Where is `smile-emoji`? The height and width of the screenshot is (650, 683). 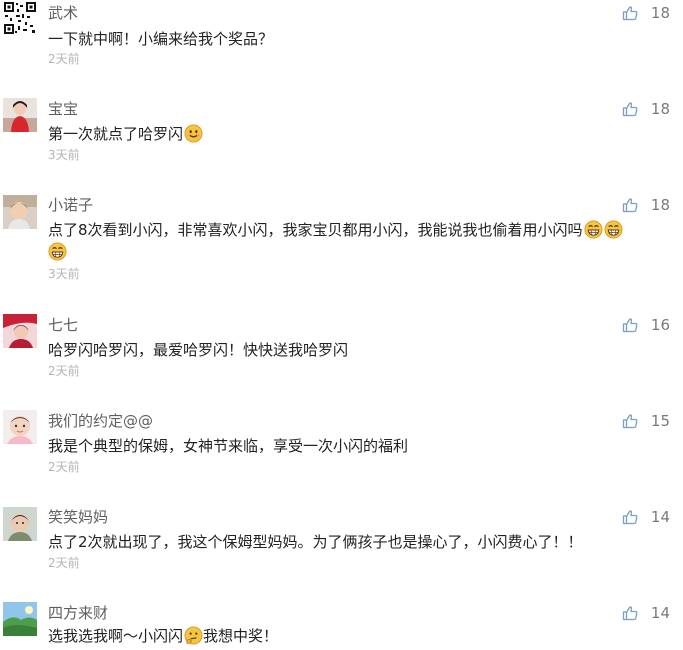 smile-emoji is located at coordinates (193, 133).